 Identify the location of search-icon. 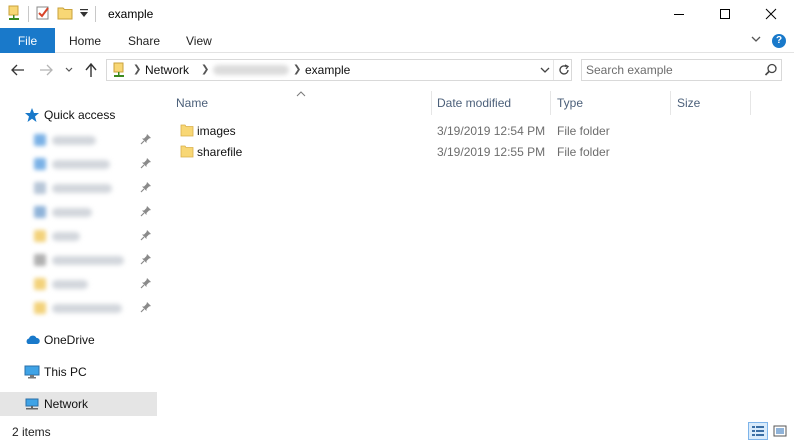
(771, 71).